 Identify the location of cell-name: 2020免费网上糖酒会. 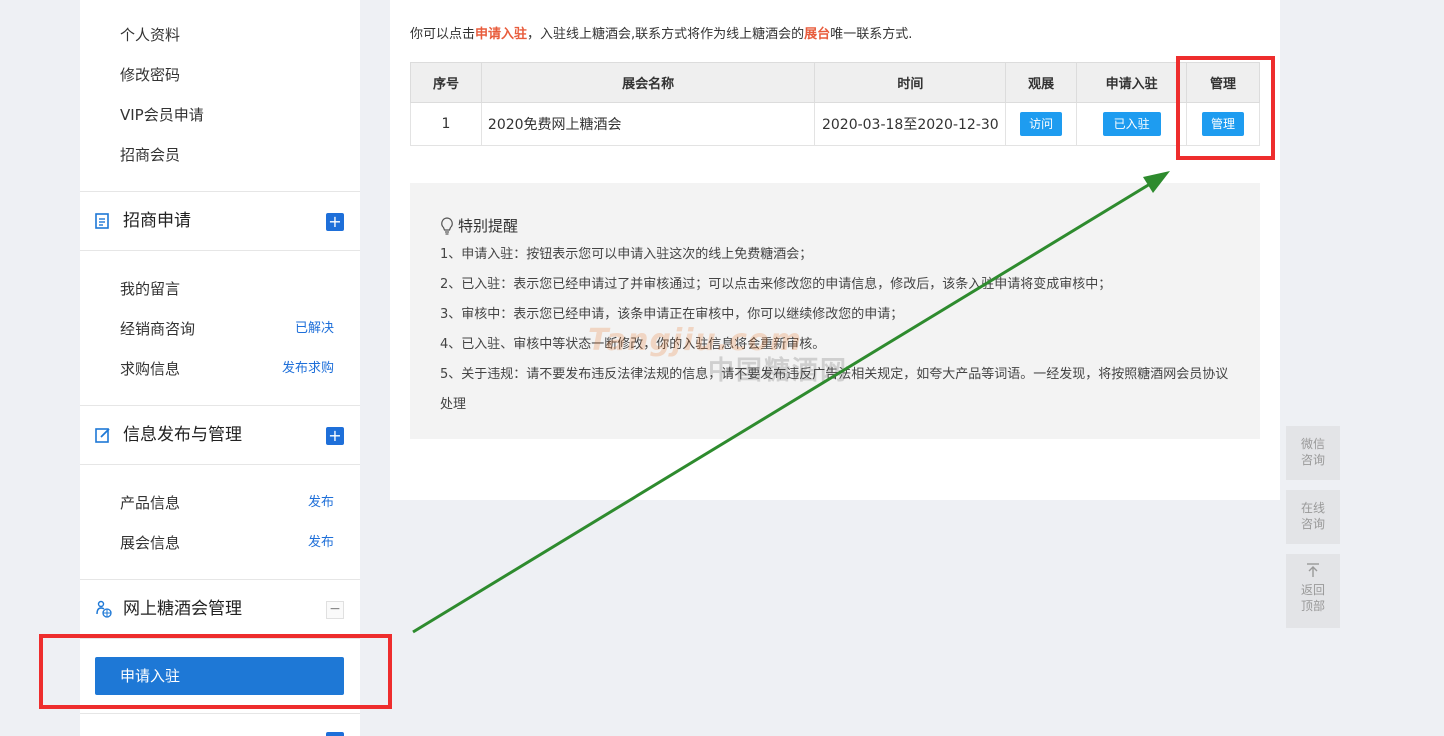
(648, 124).